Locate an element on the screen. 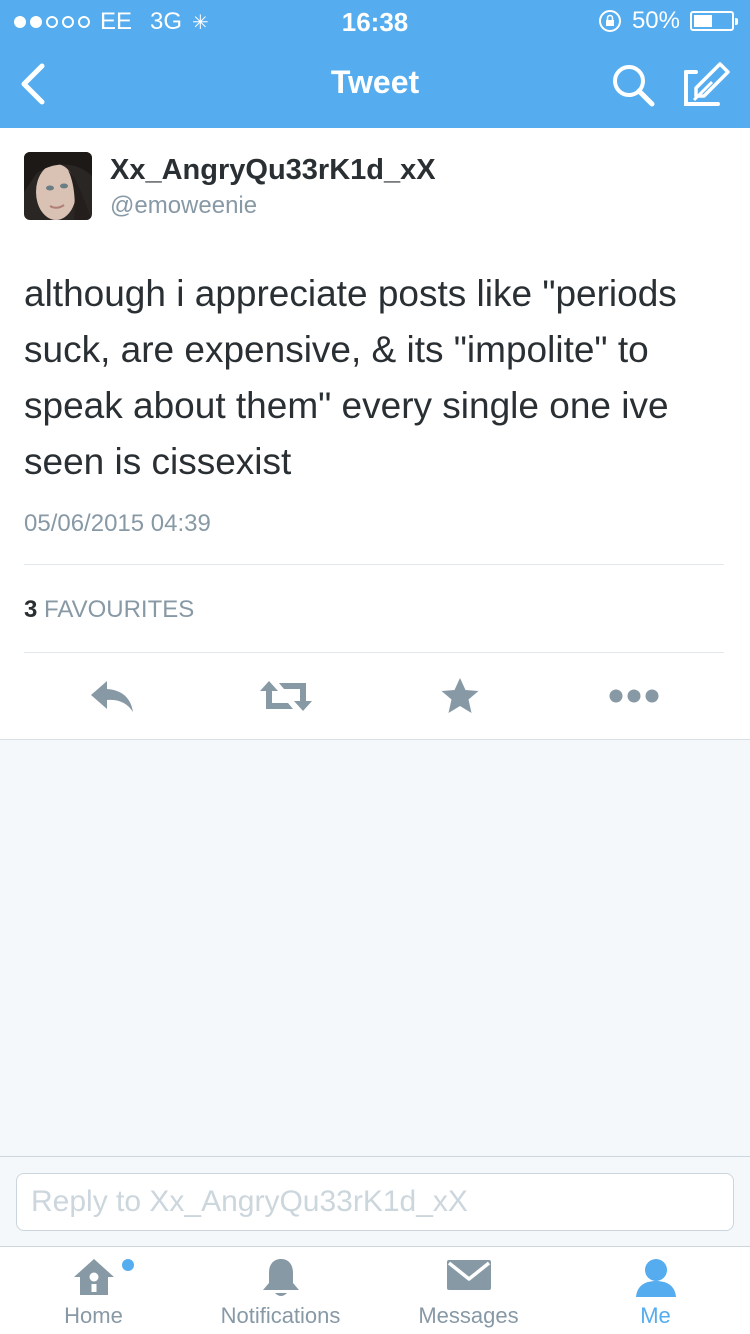 Image resolution: width=750 pixels, height=1334 pixels. tab-label: Me is located at coordinates (655, 1315).